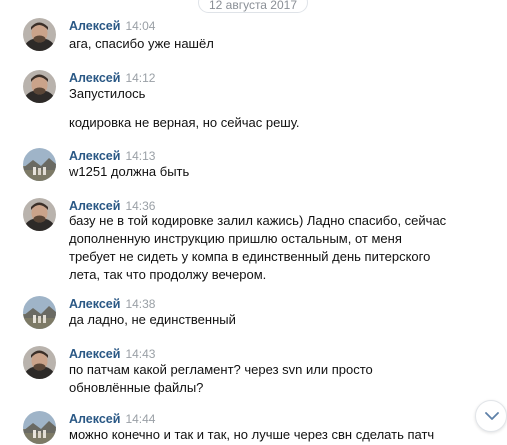 Image resolution: width=507 pixels, height=445 pixels. I want to click on message-item: Алексей 14:13 w1251 должна быть, so click(235, 166).